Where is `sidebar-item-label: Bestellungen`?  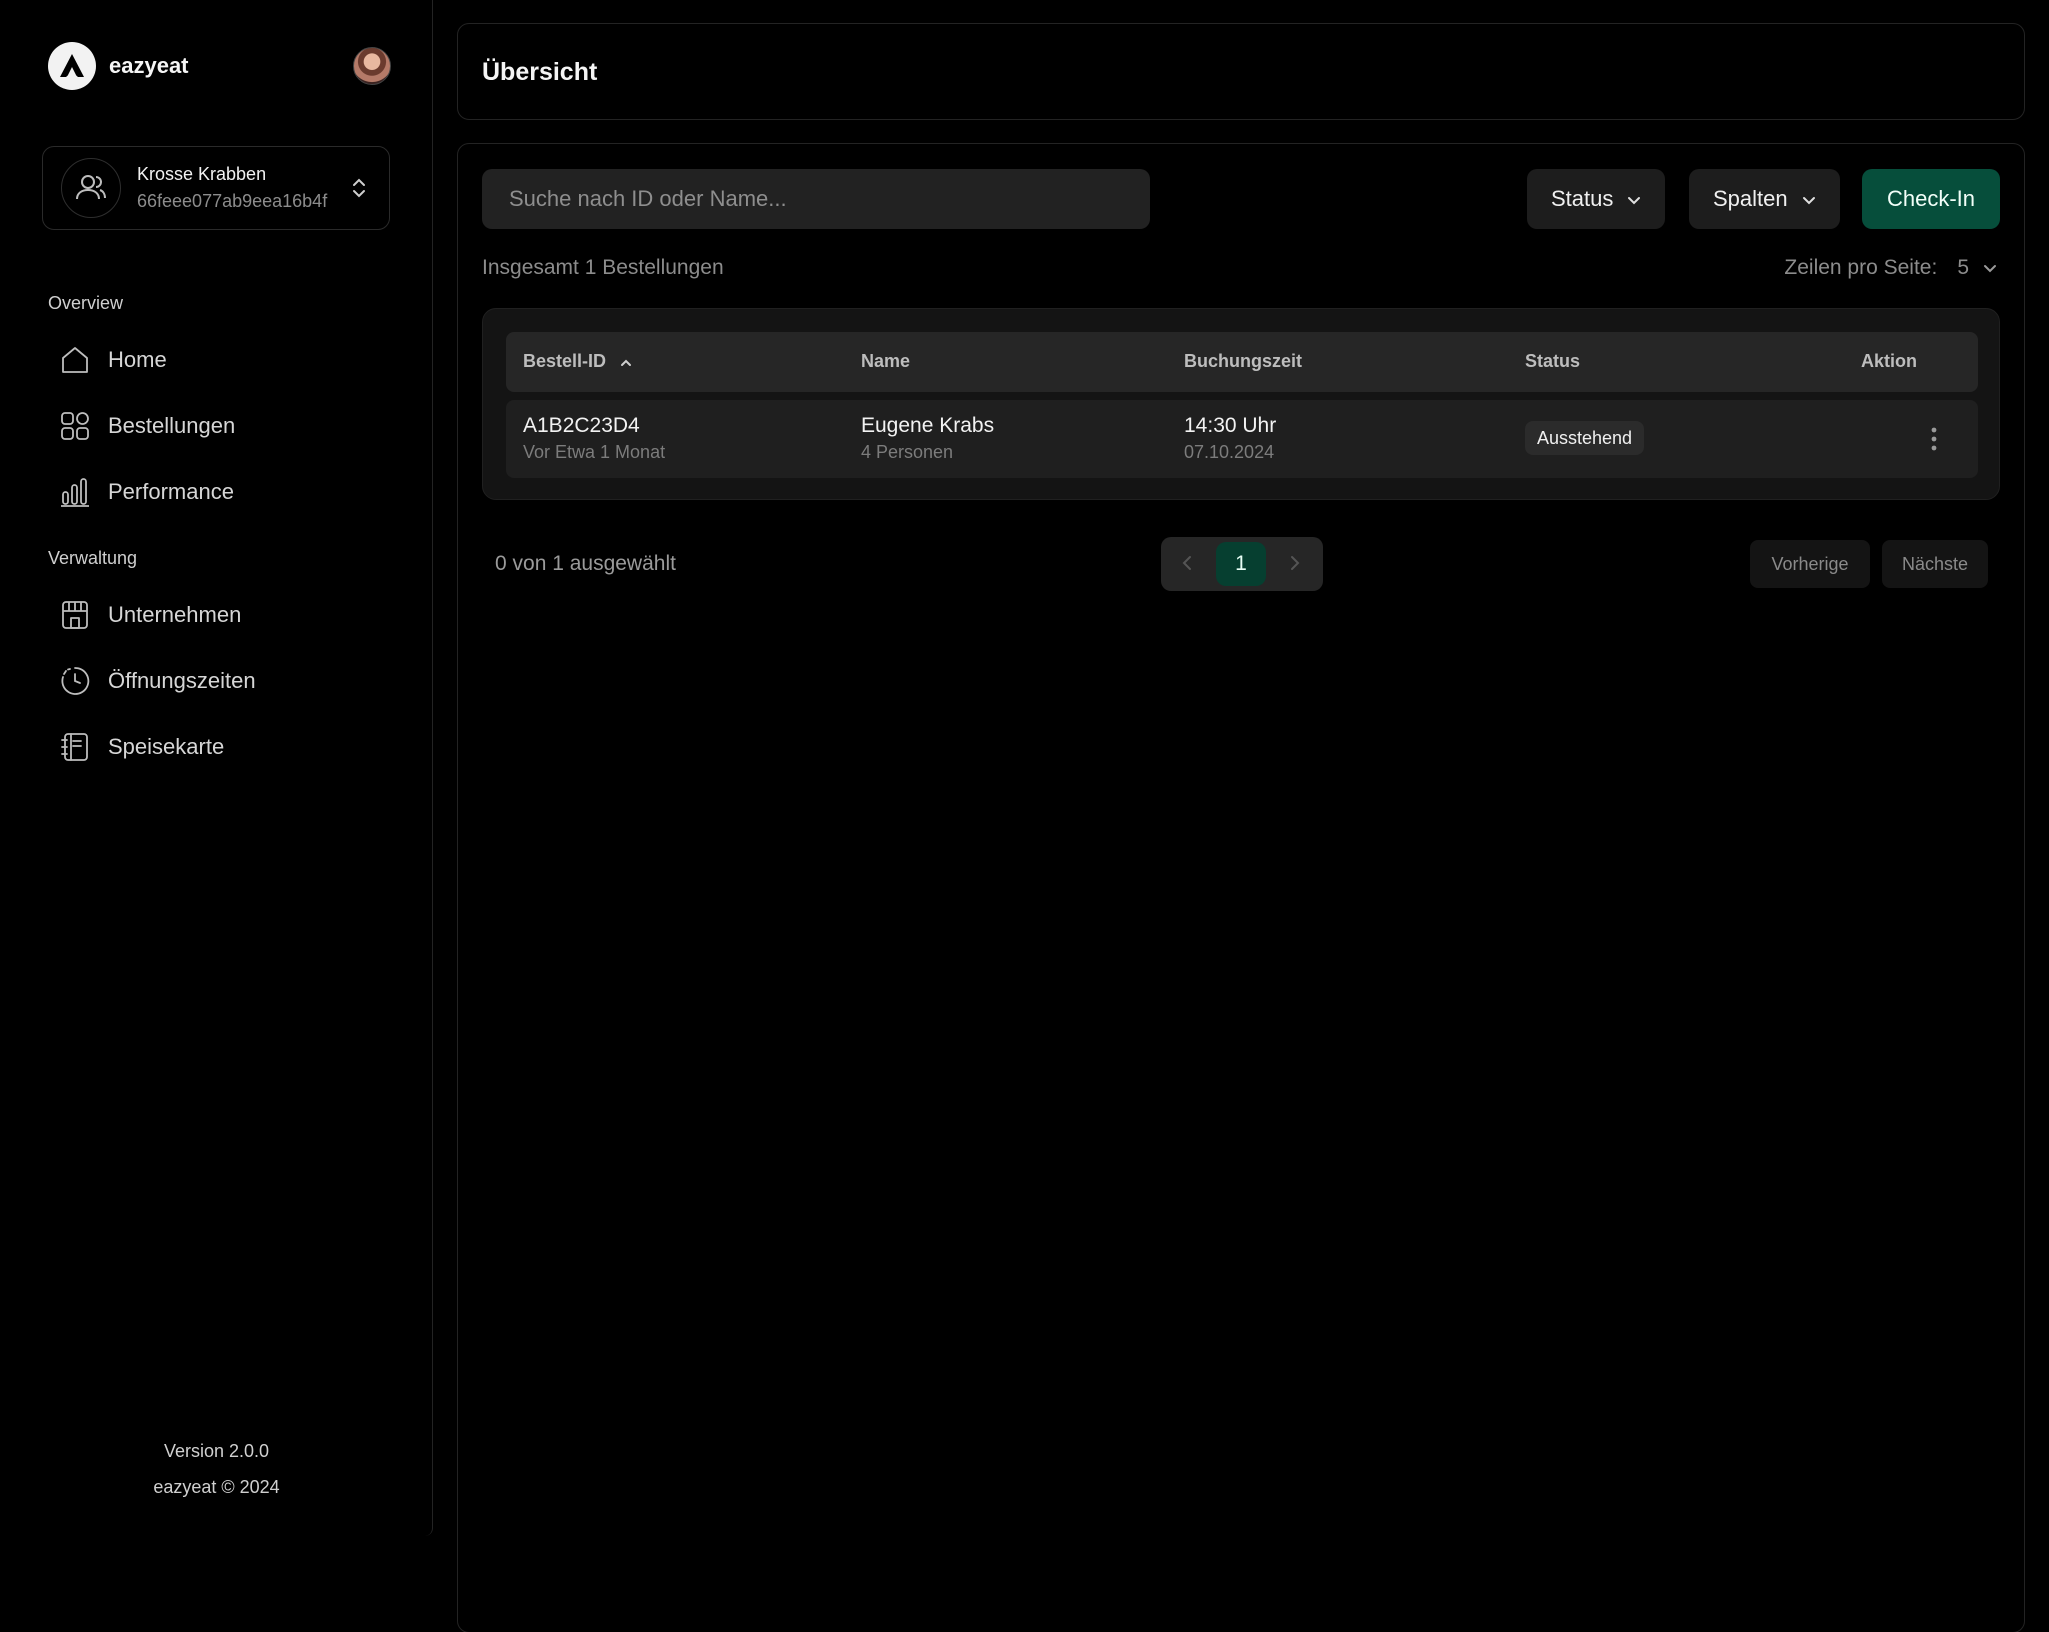
sidebar-item-label: Bestellungen is located at coordinates (172, 425).